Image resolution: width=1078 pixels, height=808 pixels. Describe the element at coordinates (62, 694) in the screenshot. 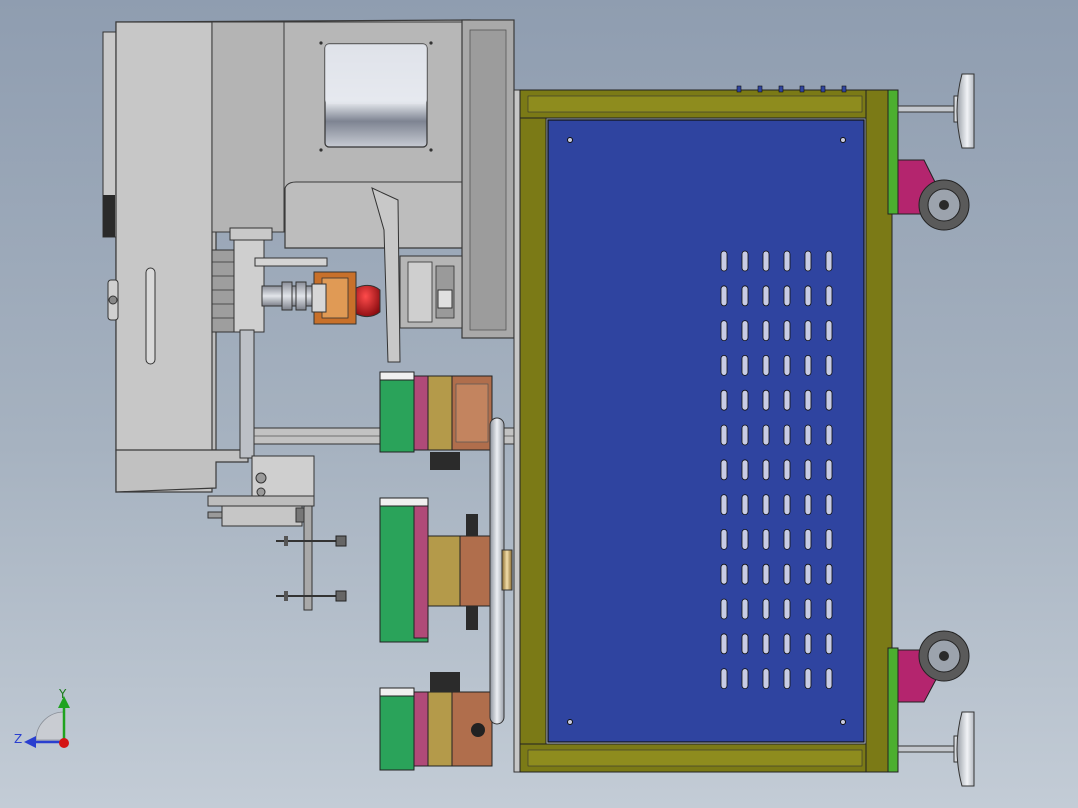

I see `y-axis-label: Y` at that location.